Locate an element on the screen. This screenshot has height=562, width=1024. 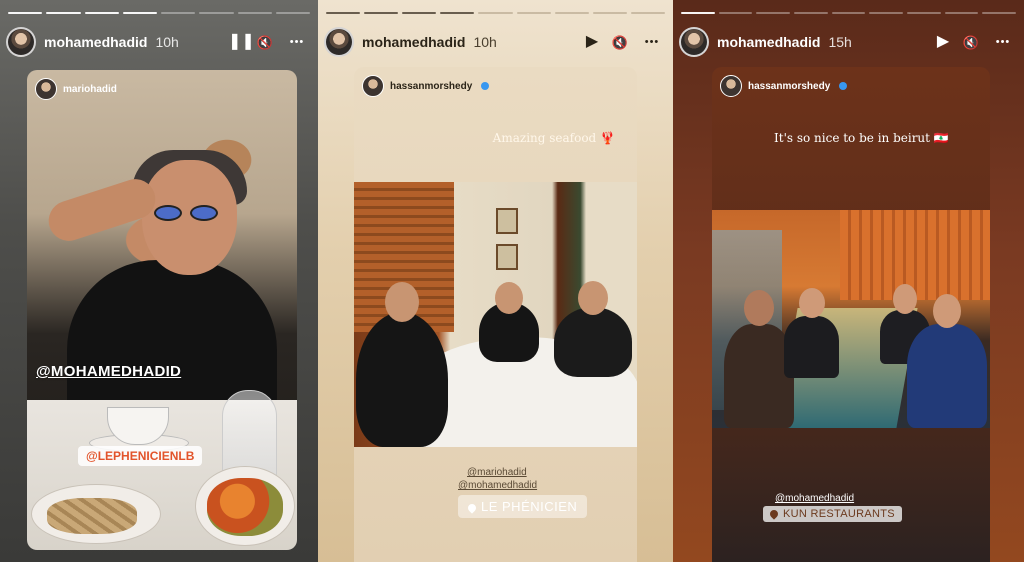
location-sticker: LE PHÉNICIEN is located at coordinates (523, 506).